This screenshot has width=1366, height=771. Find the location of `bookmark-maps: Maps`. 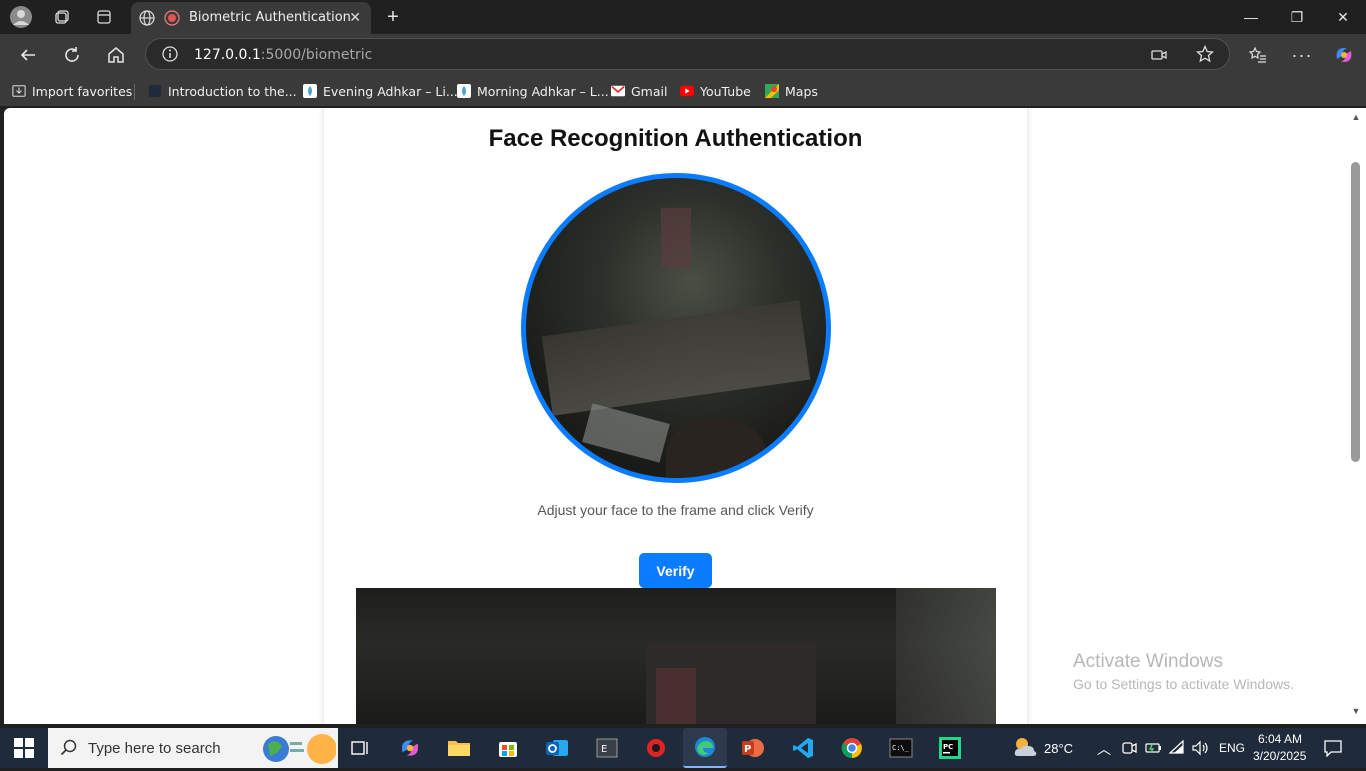

bookmark-maps: Maps is located at coordinates (791, 91).